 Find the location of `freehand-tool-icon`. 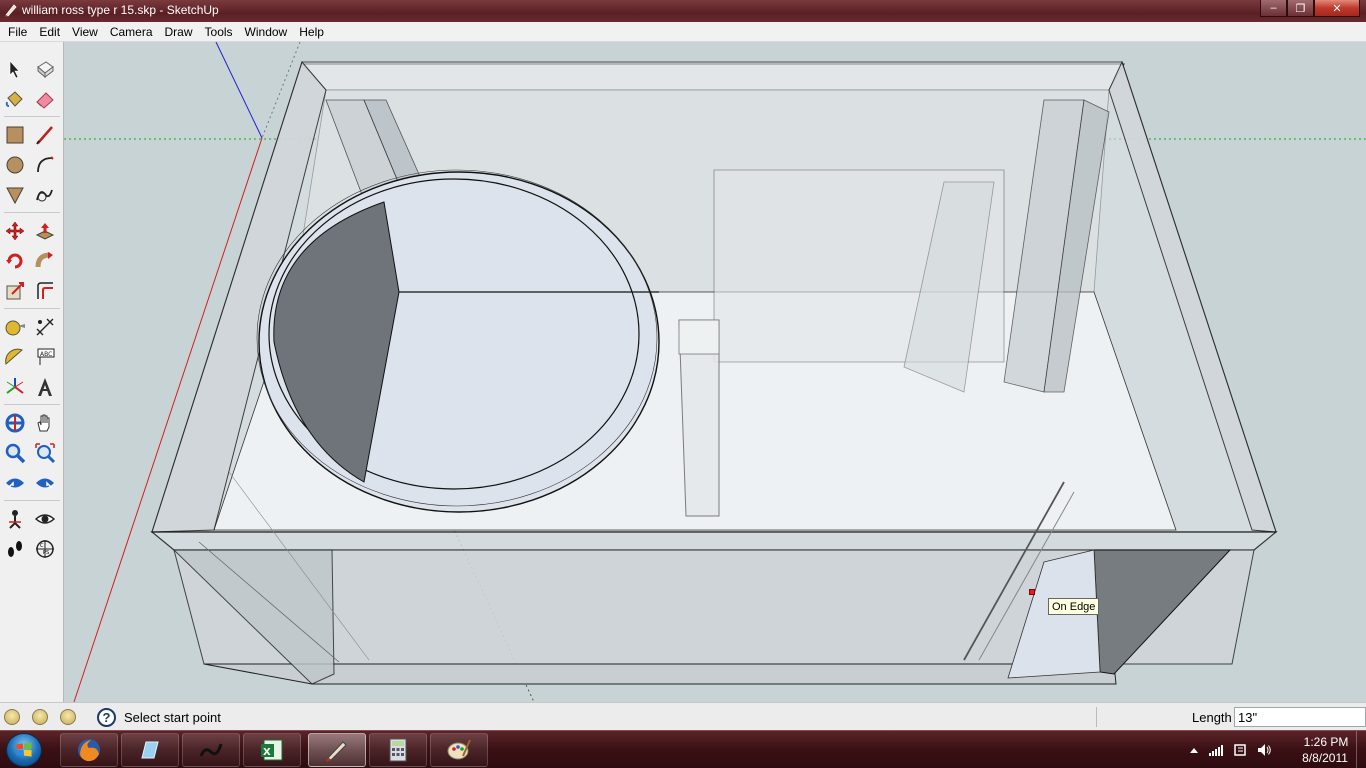

freehand-tool-icon is located at coordinates (45, 195).